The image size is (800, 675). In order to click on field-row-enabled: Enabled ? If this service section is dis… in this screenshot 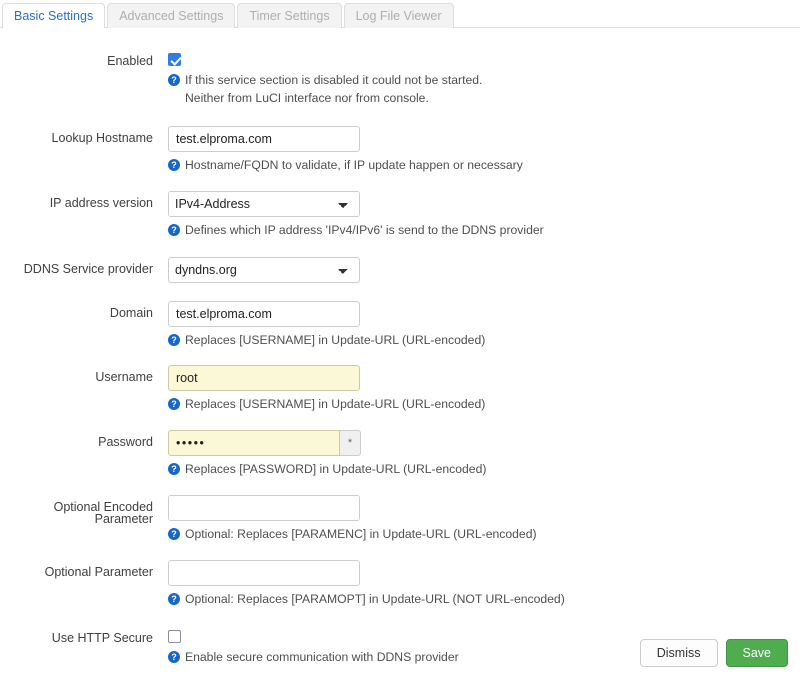, I will do `click(400, 67)`.